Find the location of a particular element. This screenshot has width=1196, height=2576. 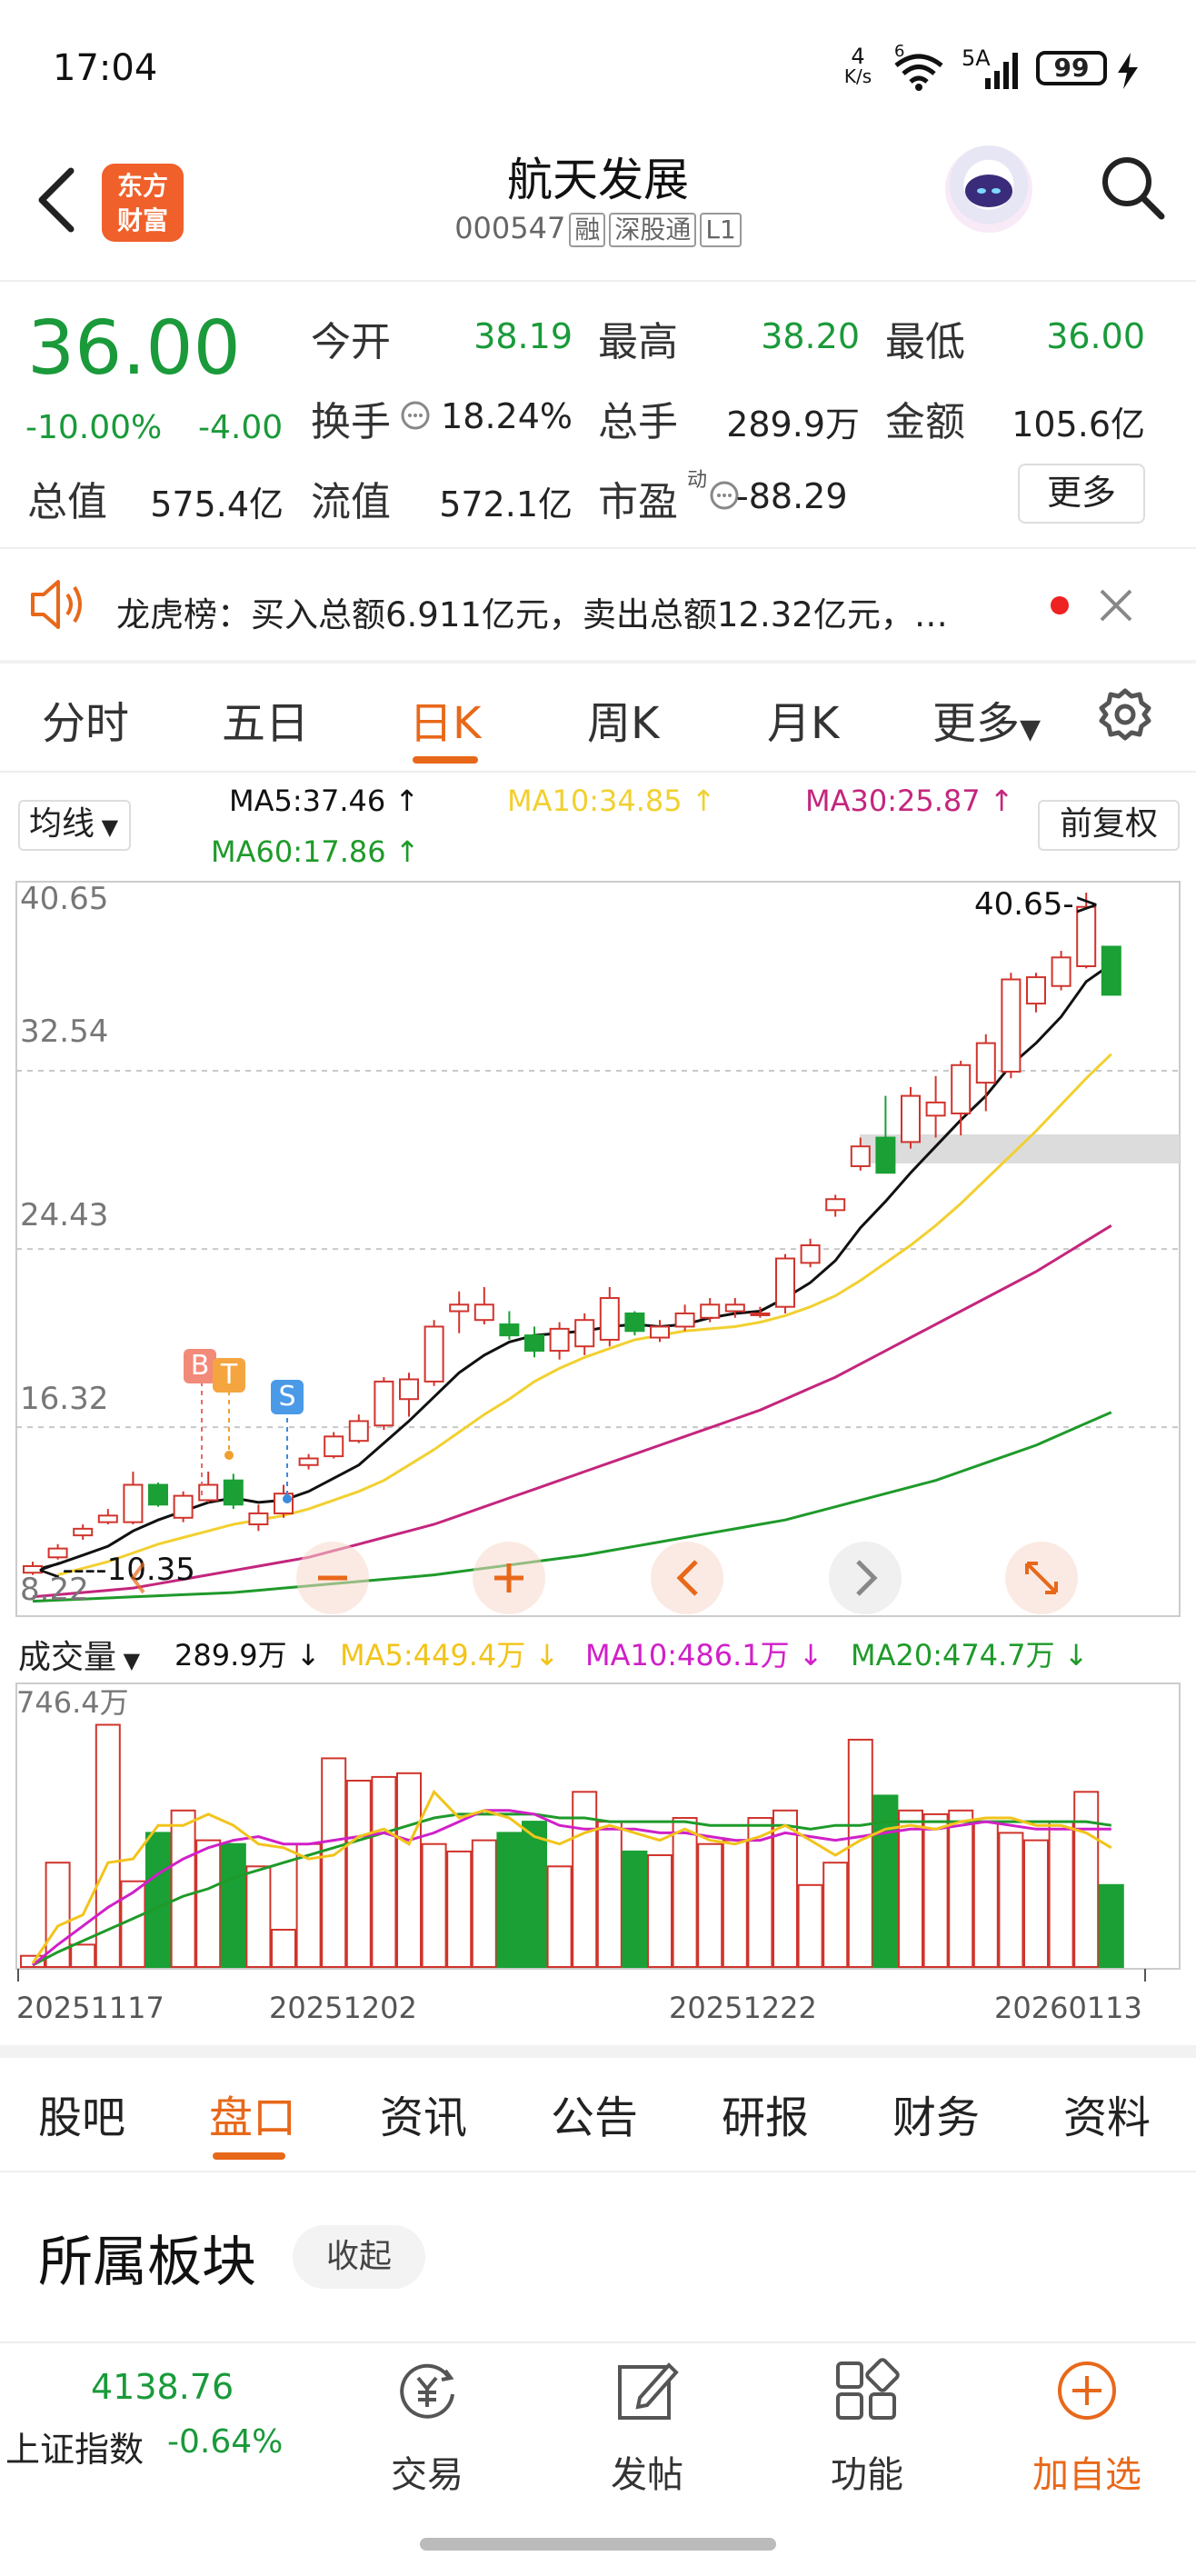

volume-bars is located at coordinates (572, 1846).